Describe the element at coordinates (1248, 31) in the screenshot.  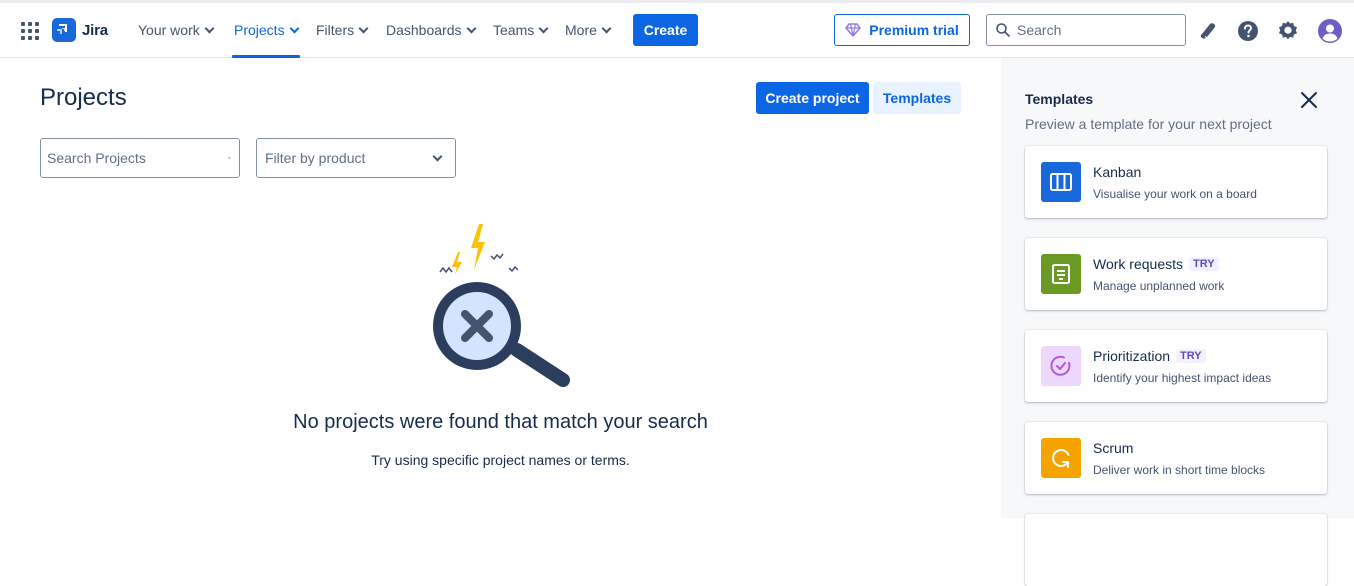
I see `help-icon` at that location.